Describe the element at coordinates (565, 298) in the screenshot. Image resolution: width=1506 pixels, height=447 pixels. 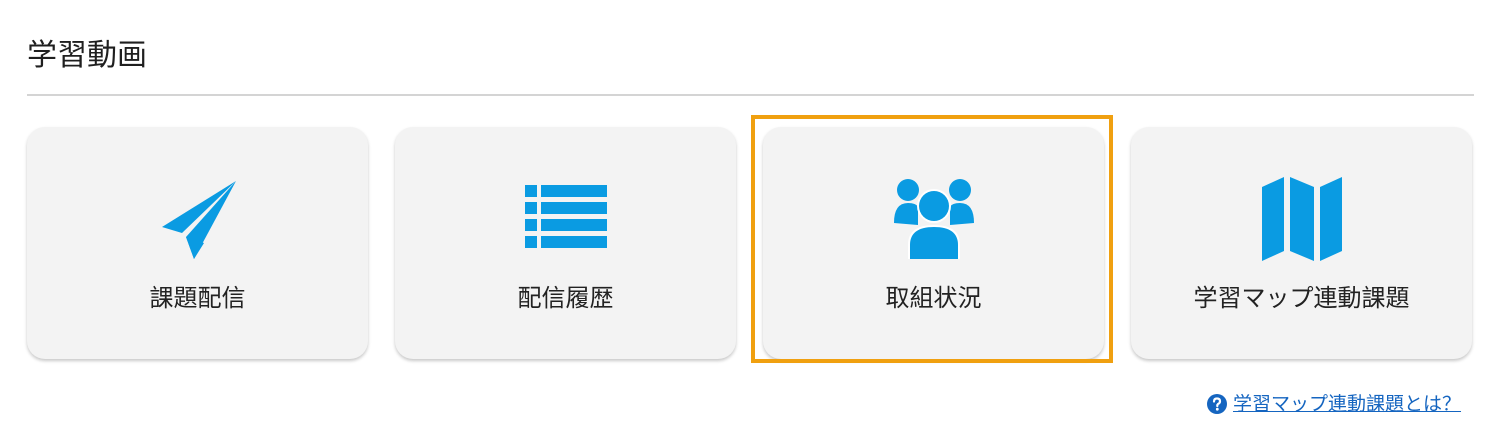
I see `card-label: 配信履歴` at that location.